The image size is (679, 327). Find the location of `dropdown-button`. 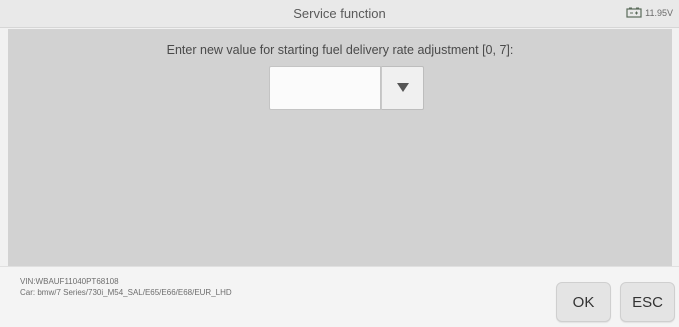

dropdown-button is located at coordinates (402, 88).